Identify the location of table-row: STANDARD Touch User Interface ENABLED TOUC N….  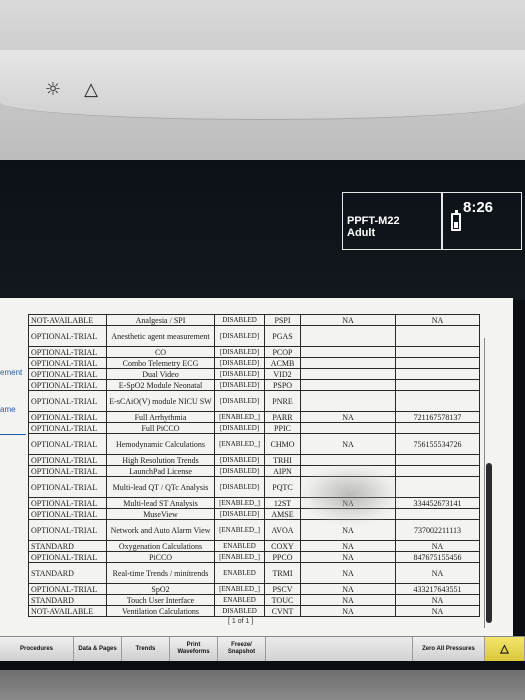
(254, 600).